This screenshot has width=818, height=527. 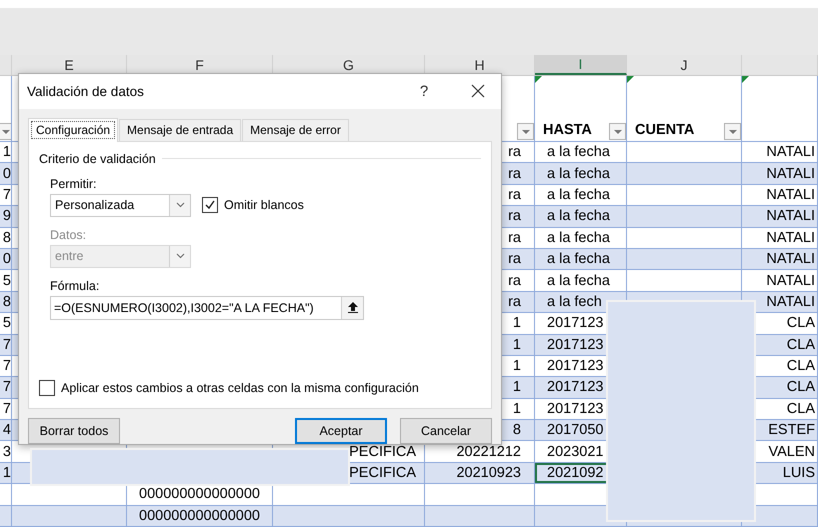 What do you see at coordinates (97, 159) in the screenshot?
I see `group-title: Criterio de validación` at bounding box center [97, 159].